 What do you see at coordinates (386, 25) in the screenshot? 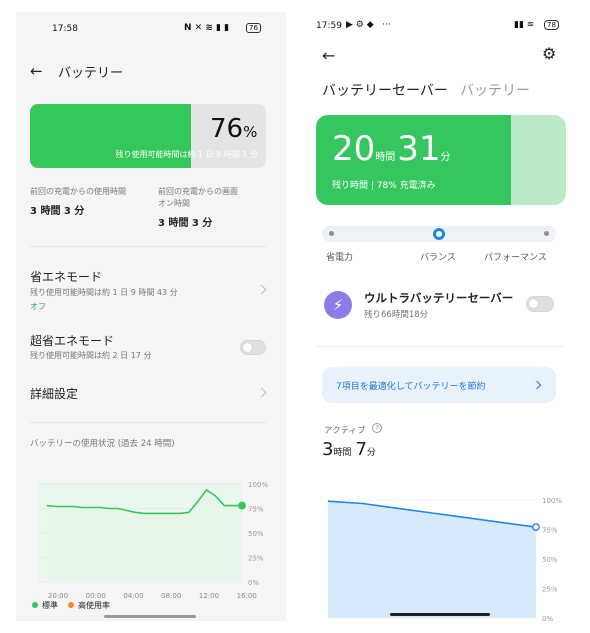
I see `status-more: ···` at bounding box center [386, 25].